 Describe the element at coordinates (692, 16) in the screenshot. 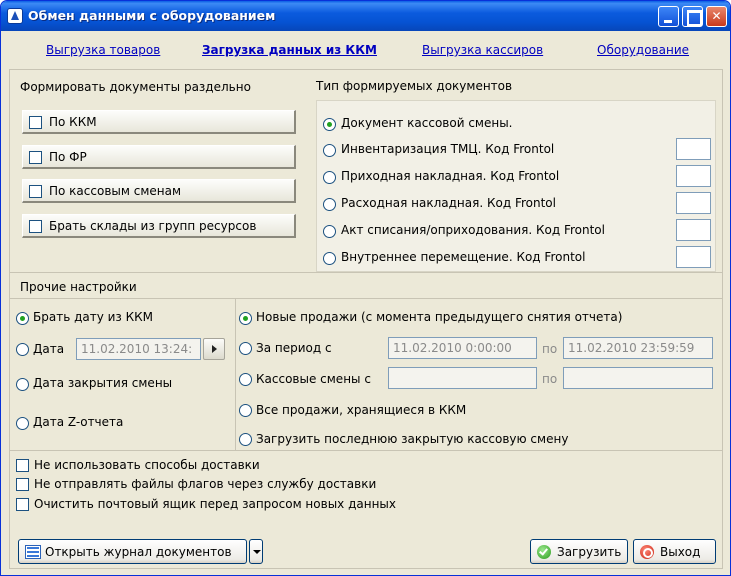

I see `maximize-button` at that location.